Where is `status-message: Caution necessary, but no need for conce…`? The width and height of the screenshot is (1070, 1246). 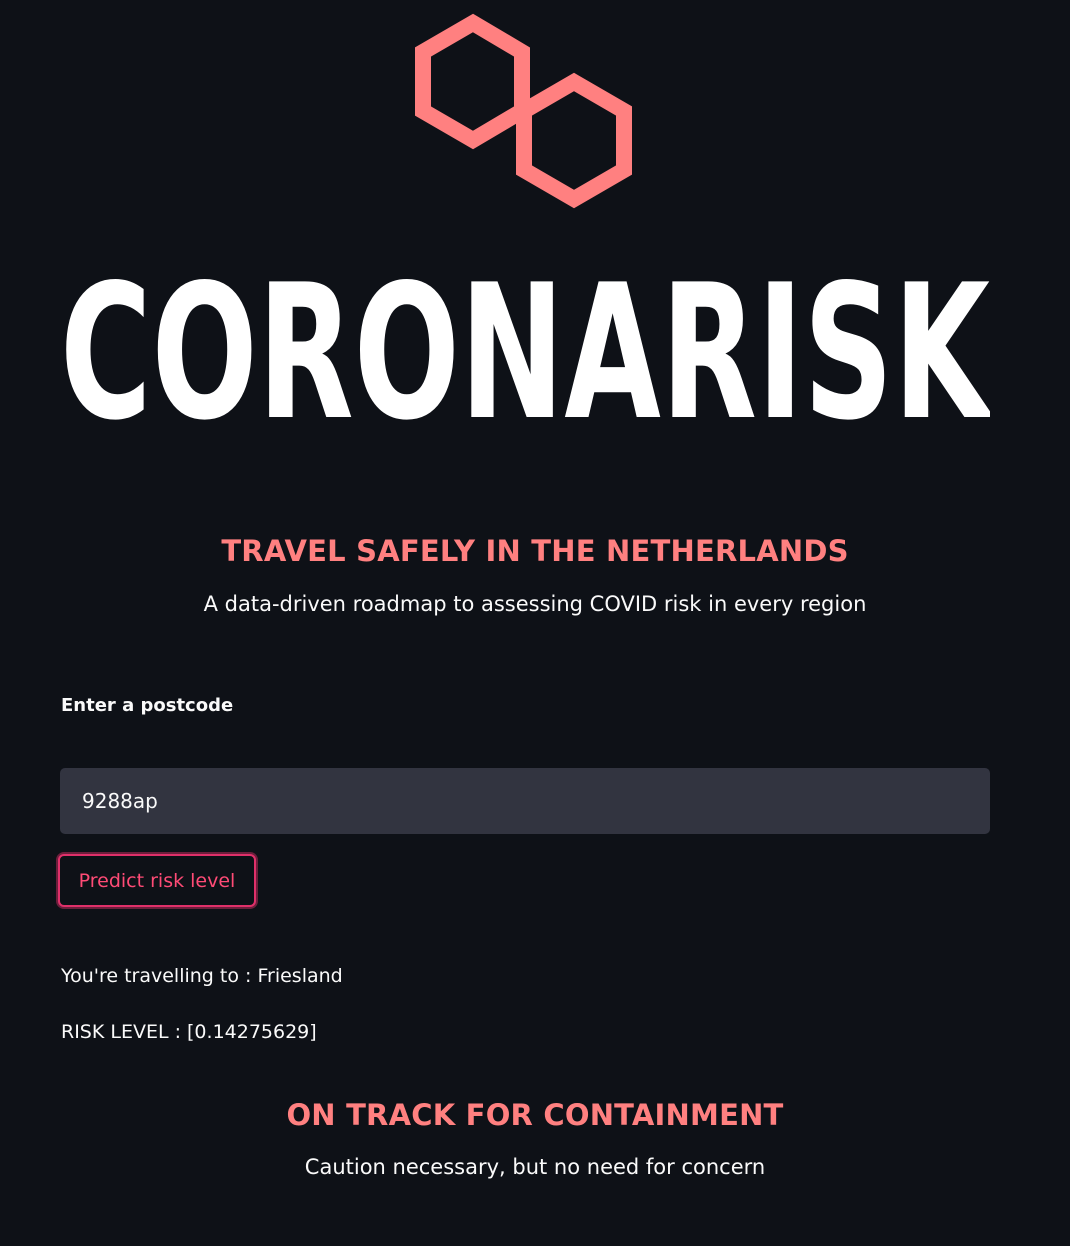
status-message: Caution necessary, but no need for conce… is located at coordinates (535, 1167).